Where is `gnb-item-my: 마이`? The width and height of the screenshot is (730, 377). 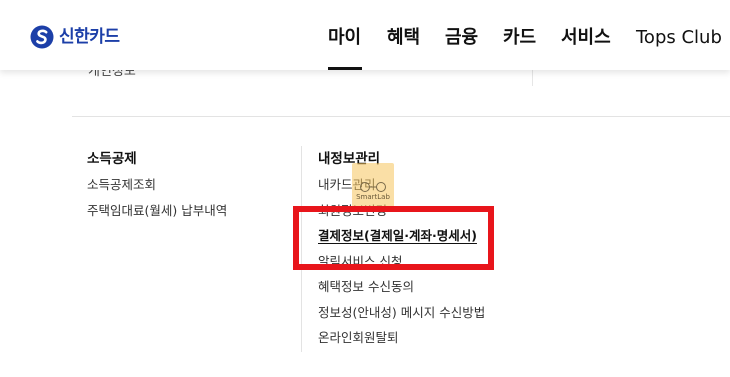 gnb-item-my: 마이 is located at coordinates (344, 38).